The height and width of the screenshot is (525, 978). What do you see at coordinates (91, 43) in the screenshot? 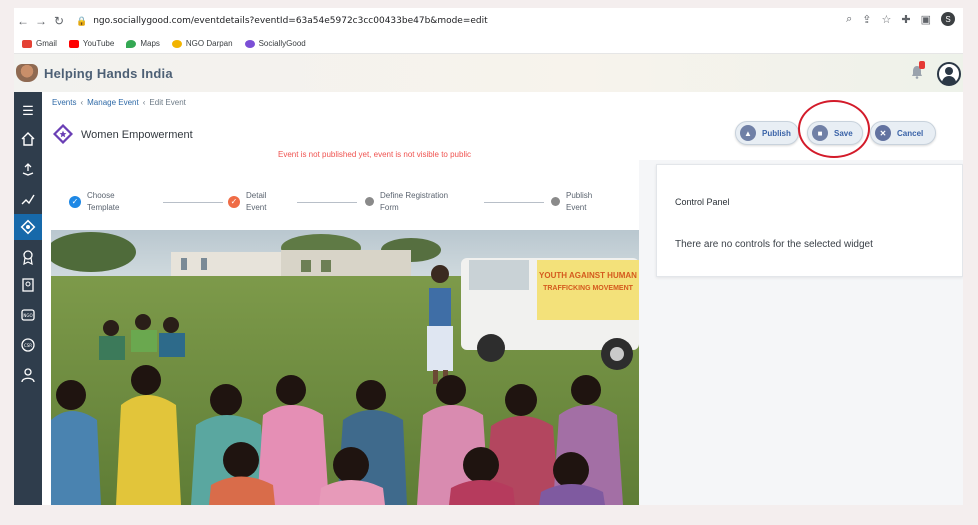
I see `bookmark-youtube: YouTube` at bounding box center [91, 43].